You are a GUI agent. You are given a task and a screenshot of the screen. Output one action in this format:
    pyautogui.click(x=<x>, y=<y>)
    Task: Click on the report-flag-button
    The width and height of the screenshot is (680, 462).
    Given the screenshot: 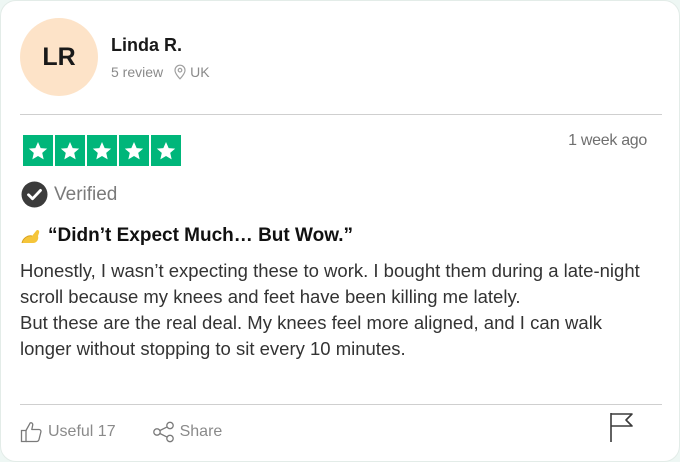 What is the action you would take?
    pyautogui.click(x=622, y=429)
    